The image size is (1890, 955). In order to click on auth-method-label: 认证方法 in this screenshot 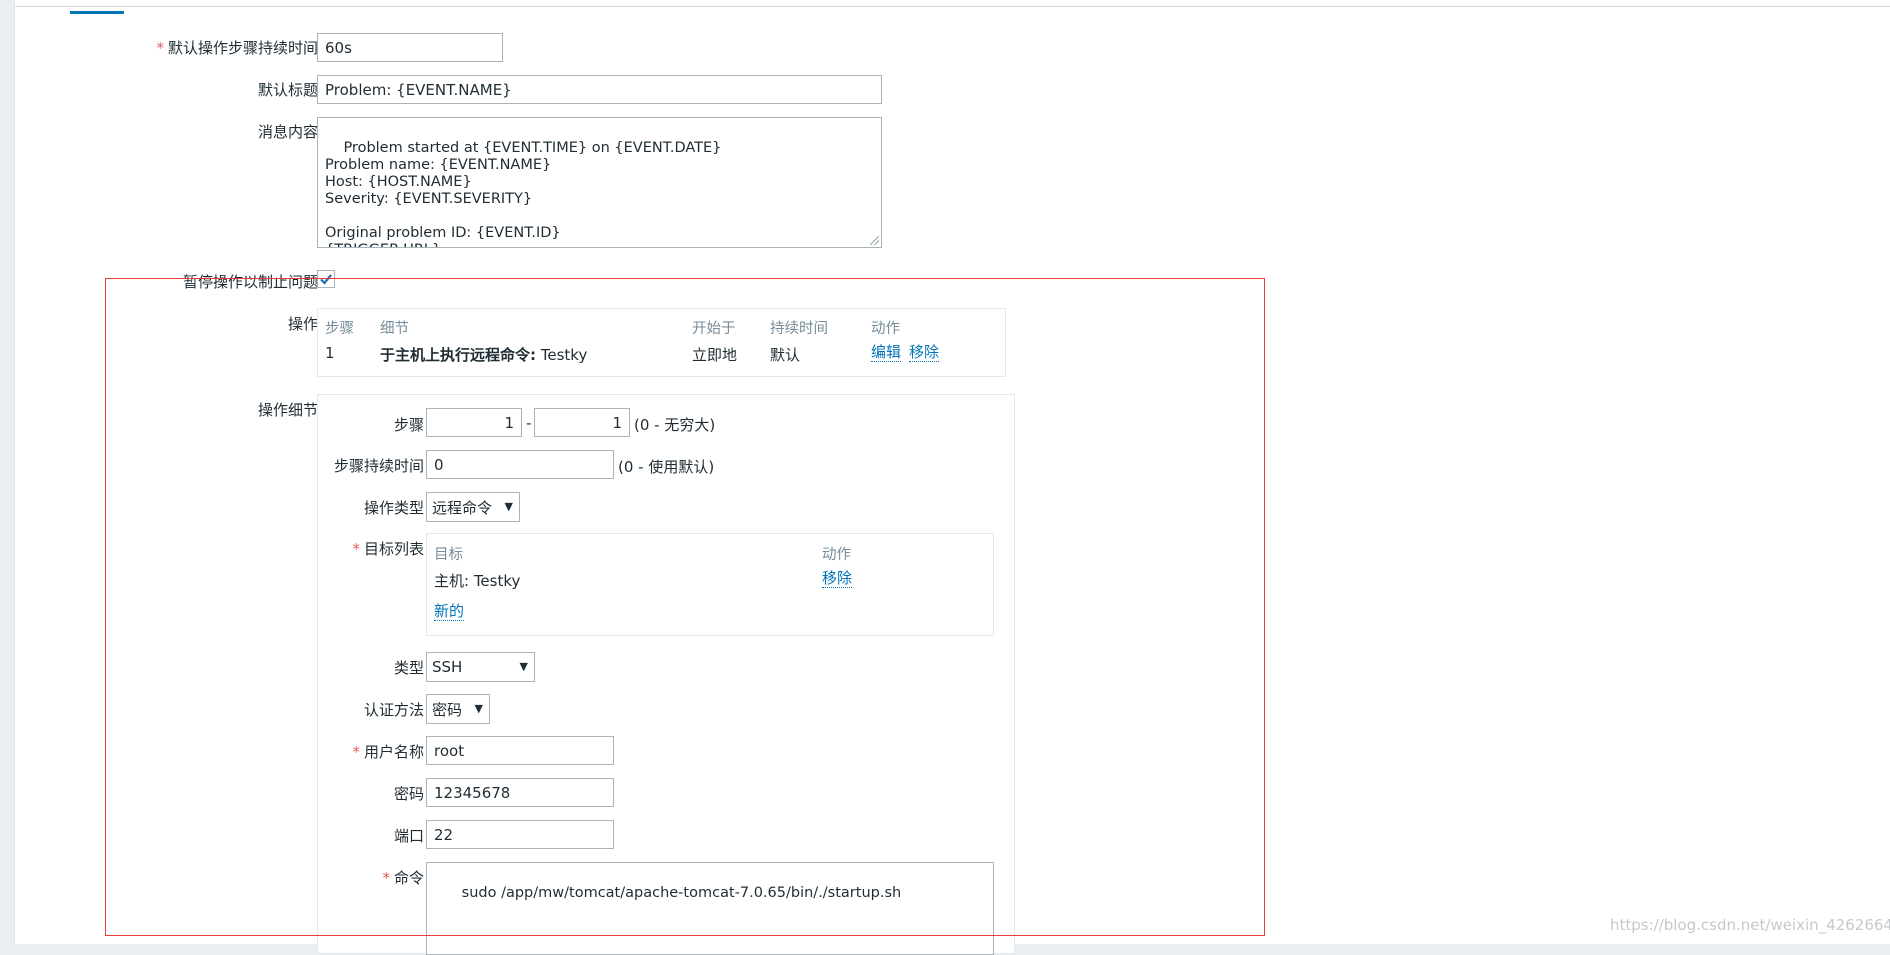, I will do `click(393, 710)`.